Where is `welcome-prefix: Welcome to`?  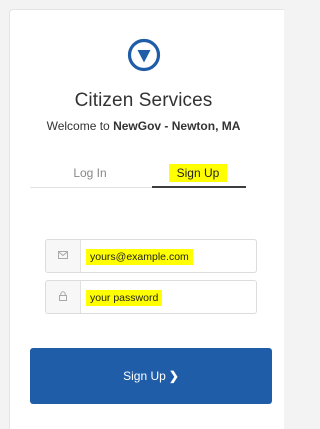
welcome-prefix: Welcome to is located at coordinates (80, 126).